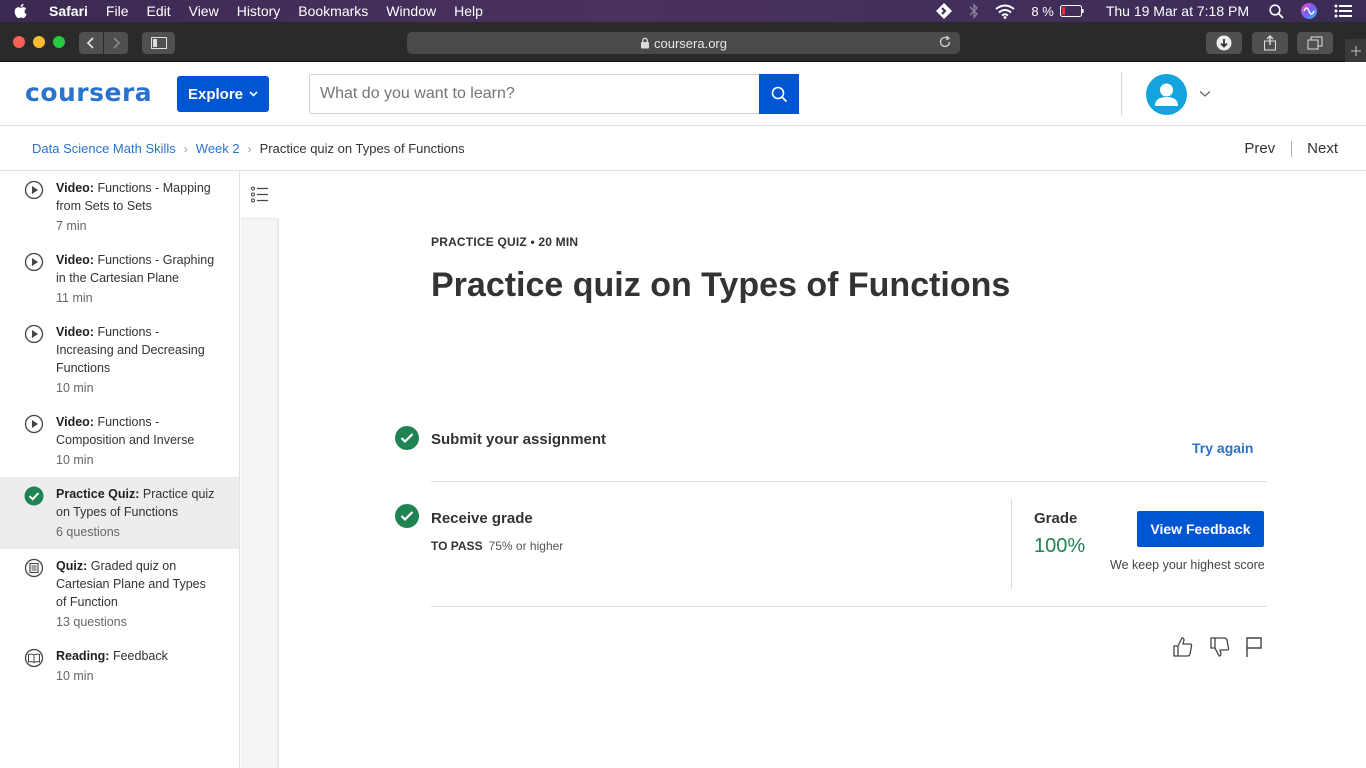 This screenshot has height=768, width=1366. Describe the element at coordinates (468, 11) in the screenshot. I see `menu-help: Help` at that location.